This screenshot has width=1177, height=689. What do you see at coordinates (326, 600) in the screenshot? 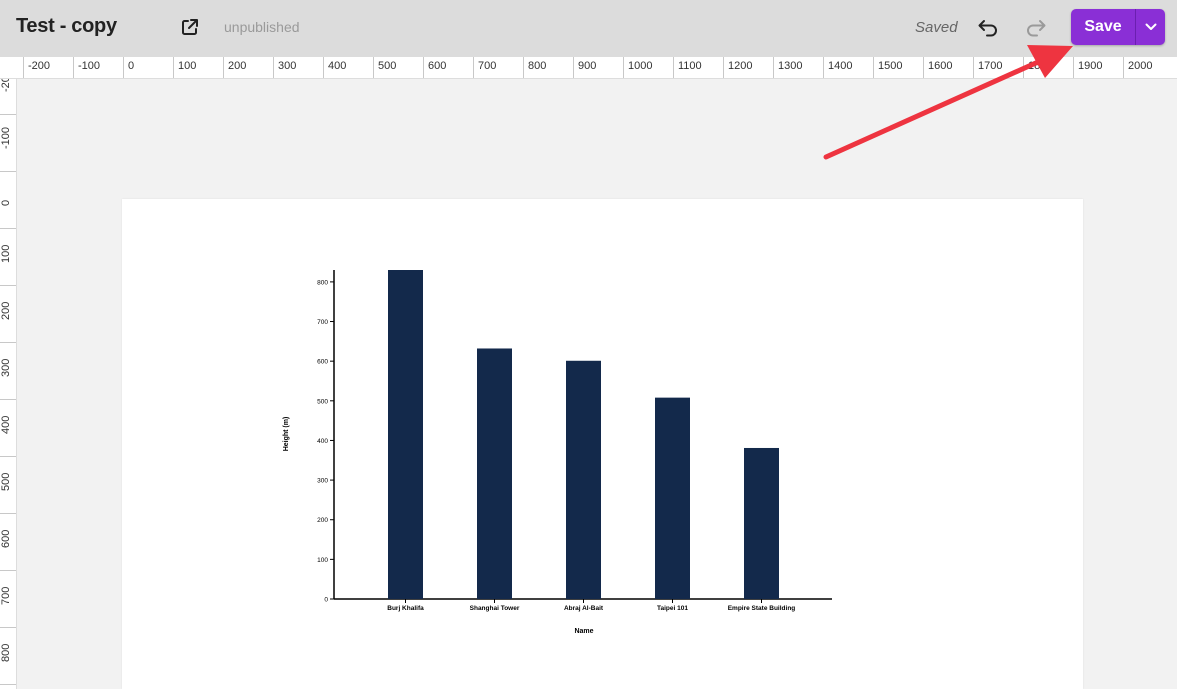
I see `y-tick-label: 0` at bounding box center [326, 600].